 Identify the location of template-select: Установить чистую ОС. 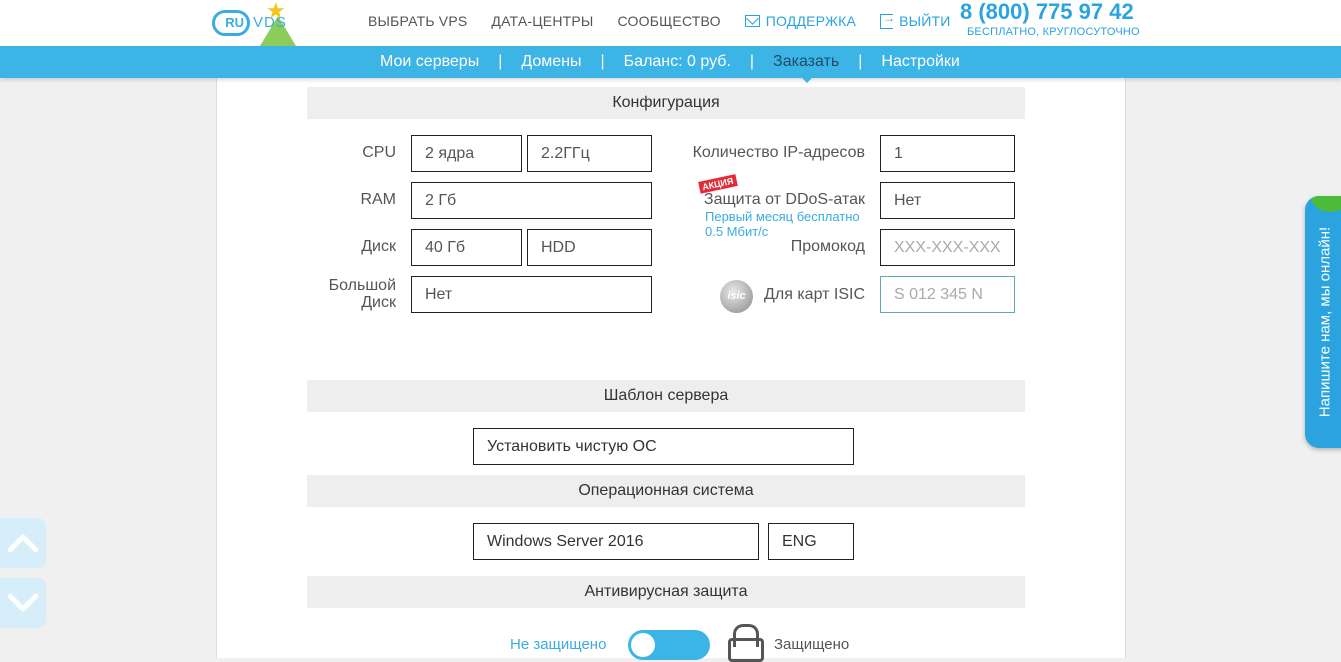
(663, 446).